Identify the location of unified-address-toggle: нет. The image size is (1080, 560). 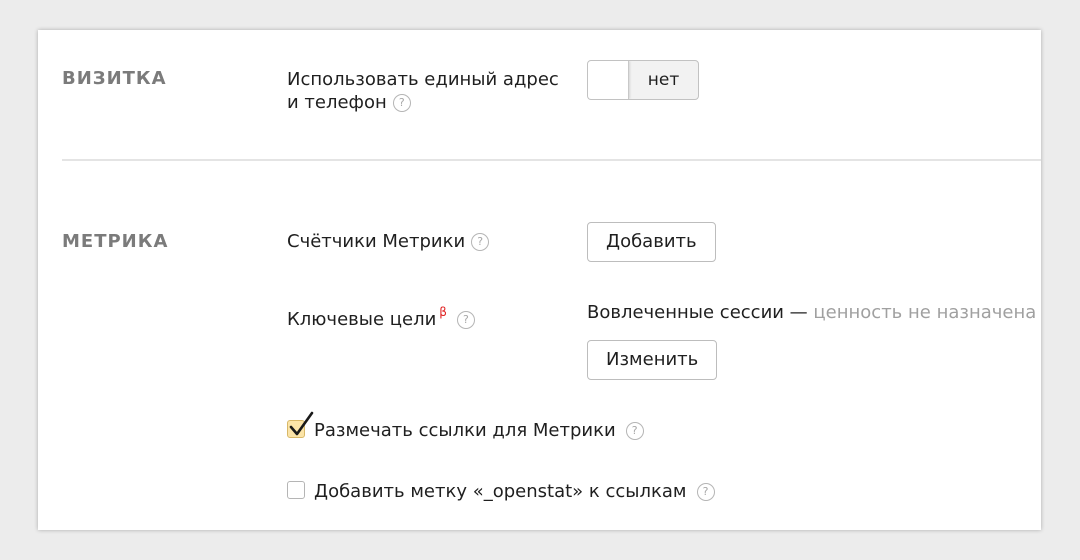
(643, 80).